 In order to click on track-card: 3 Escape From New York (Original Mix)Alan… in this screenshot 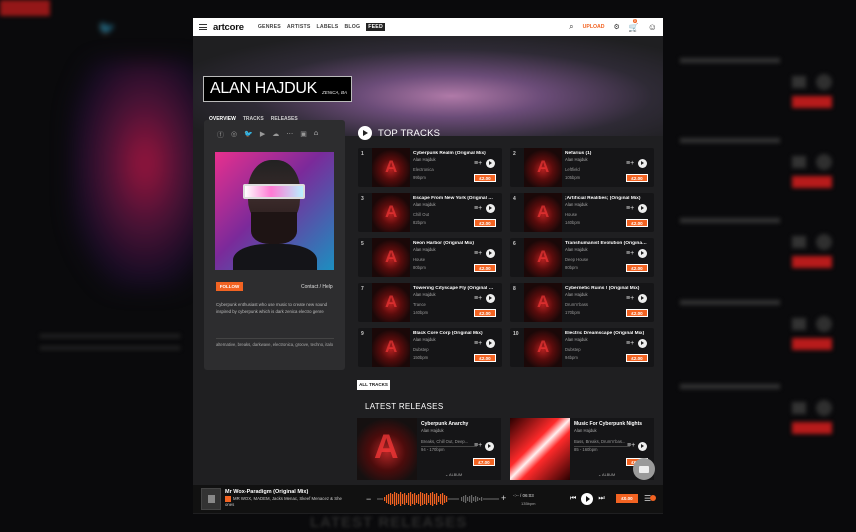, I will do `click(430, 212)`.